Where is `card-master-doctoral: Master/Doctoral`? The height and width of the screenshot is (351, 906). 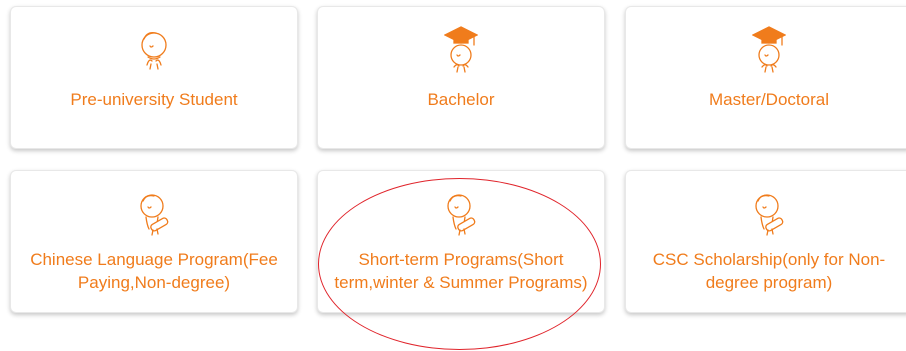
card-master-doctoral: Master/Doctoral is located at coordinates (765, 77).